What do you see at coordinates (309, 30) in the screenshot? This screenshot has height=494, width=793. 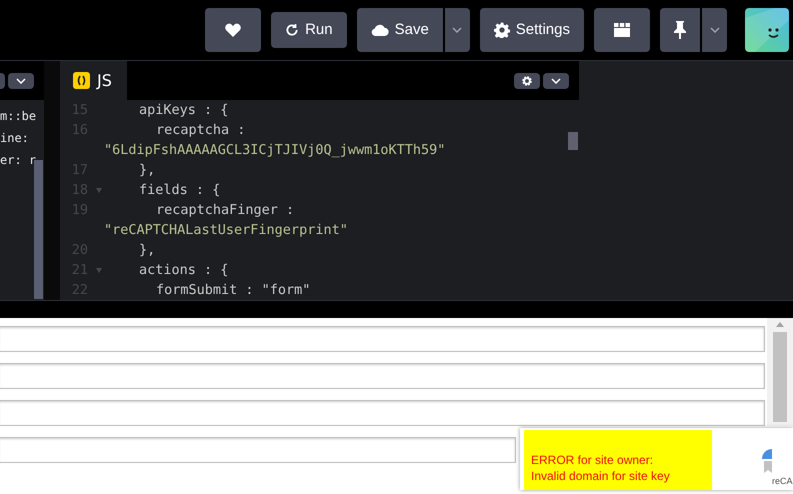 I see `run-button: Run` at bounding box center [309, 30].